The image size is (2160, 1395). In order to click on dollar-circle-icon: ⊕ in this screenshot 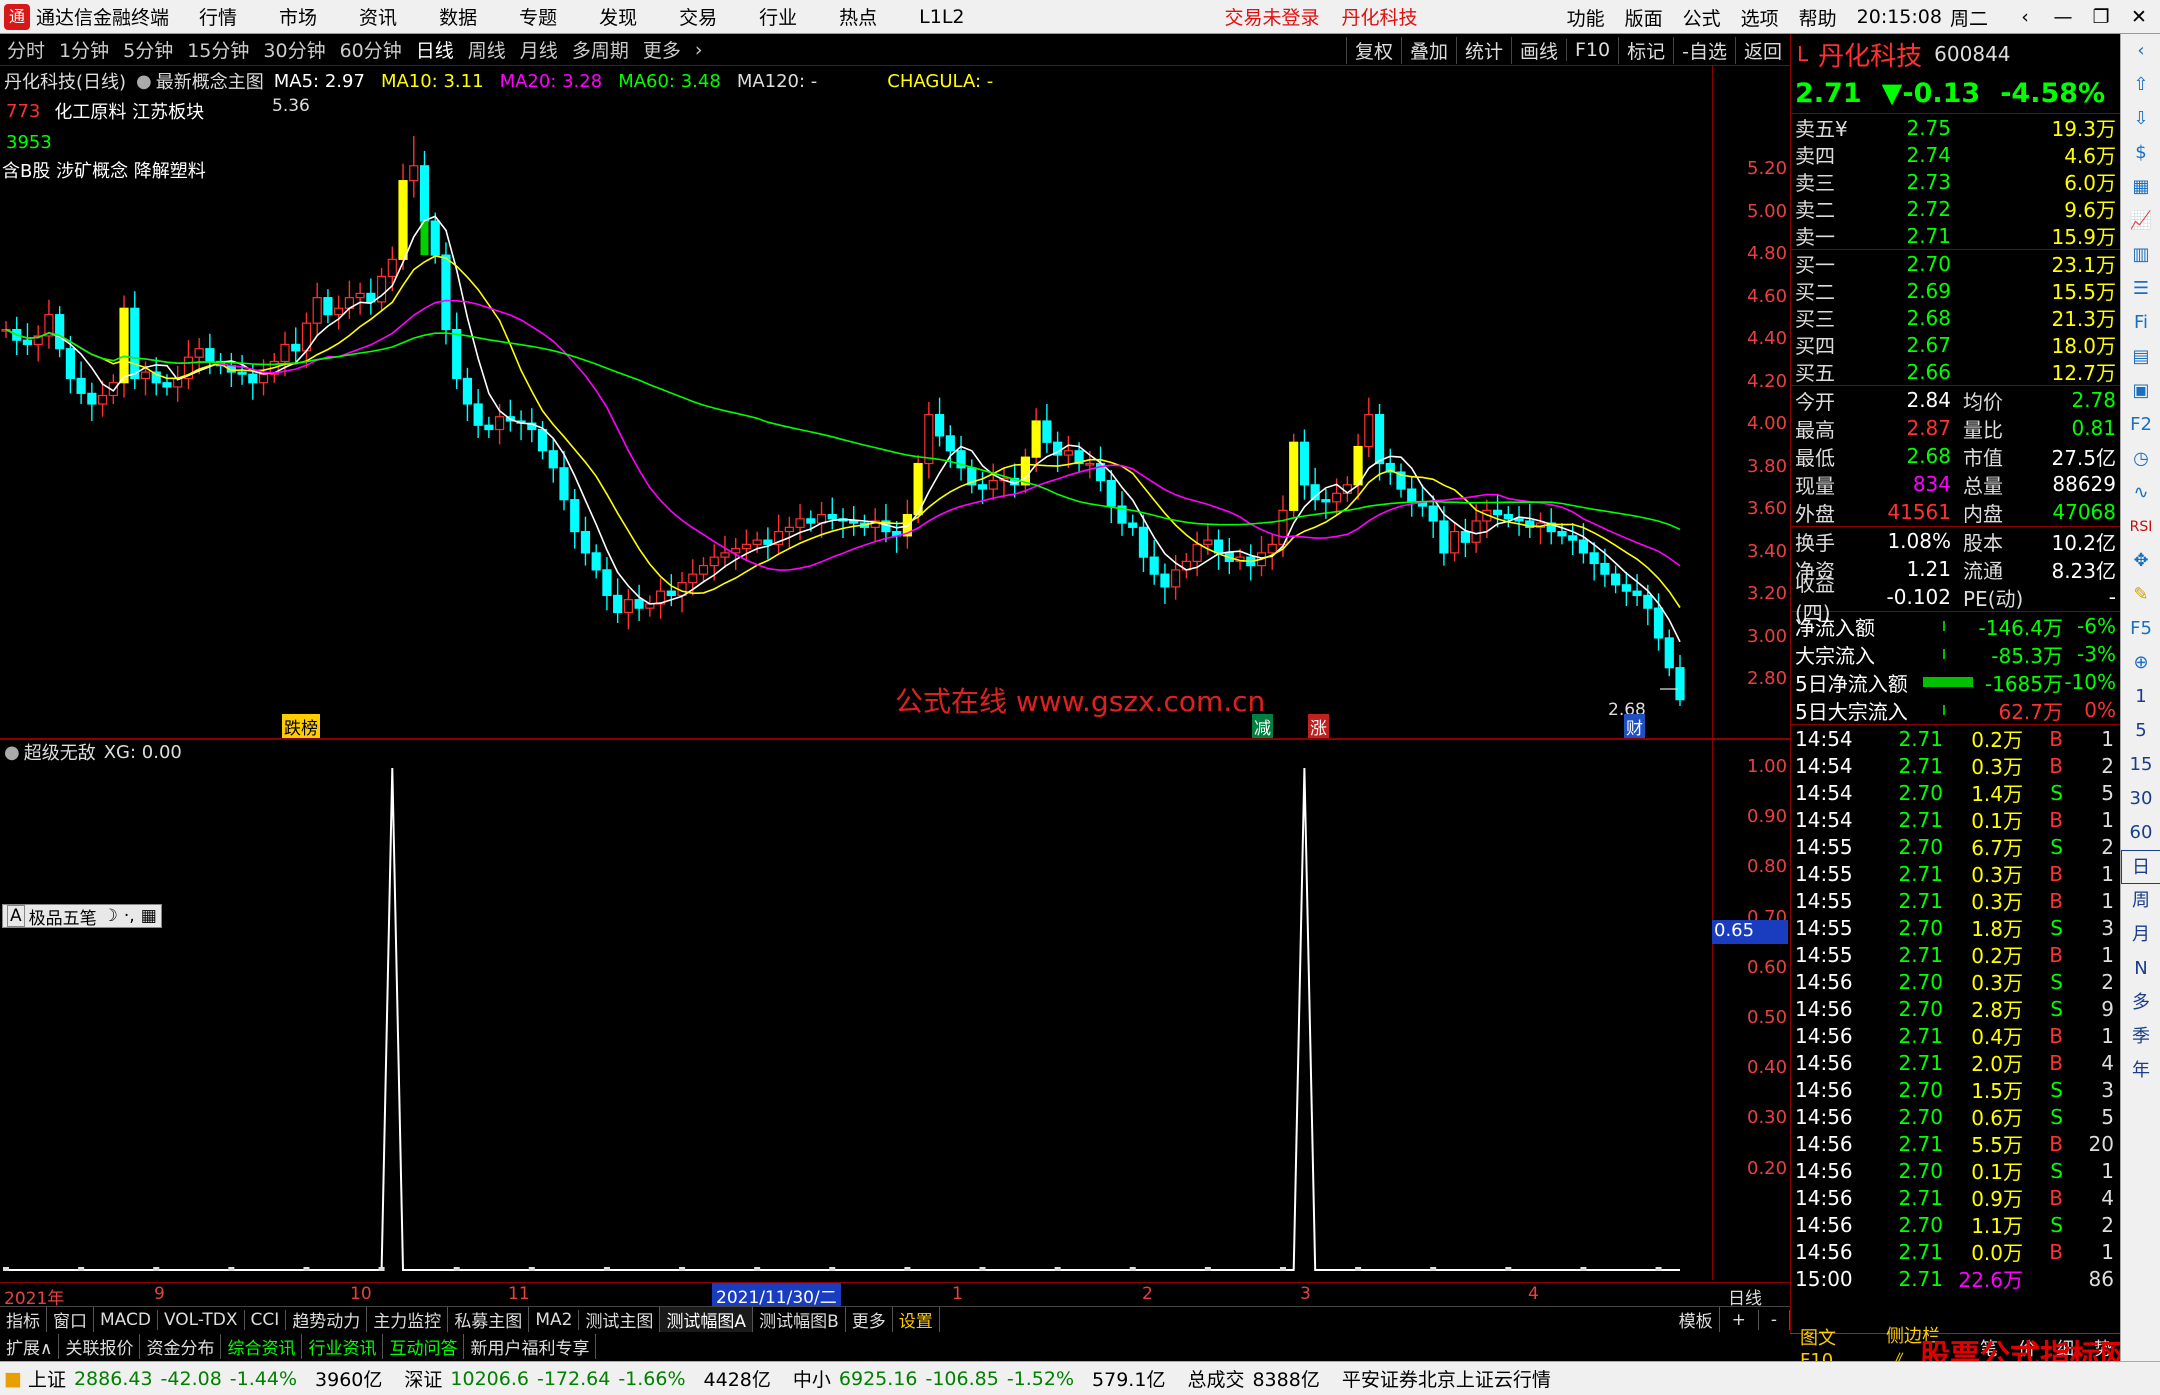, I will do `click(2140, 663)`.